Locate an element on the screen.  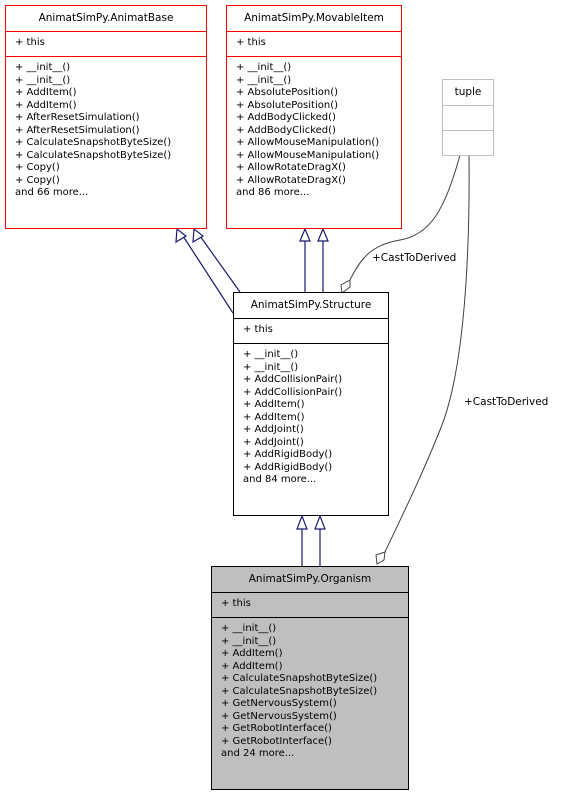
class-title: AnimatSimPy.Structure is located at coordinates (311, 305).